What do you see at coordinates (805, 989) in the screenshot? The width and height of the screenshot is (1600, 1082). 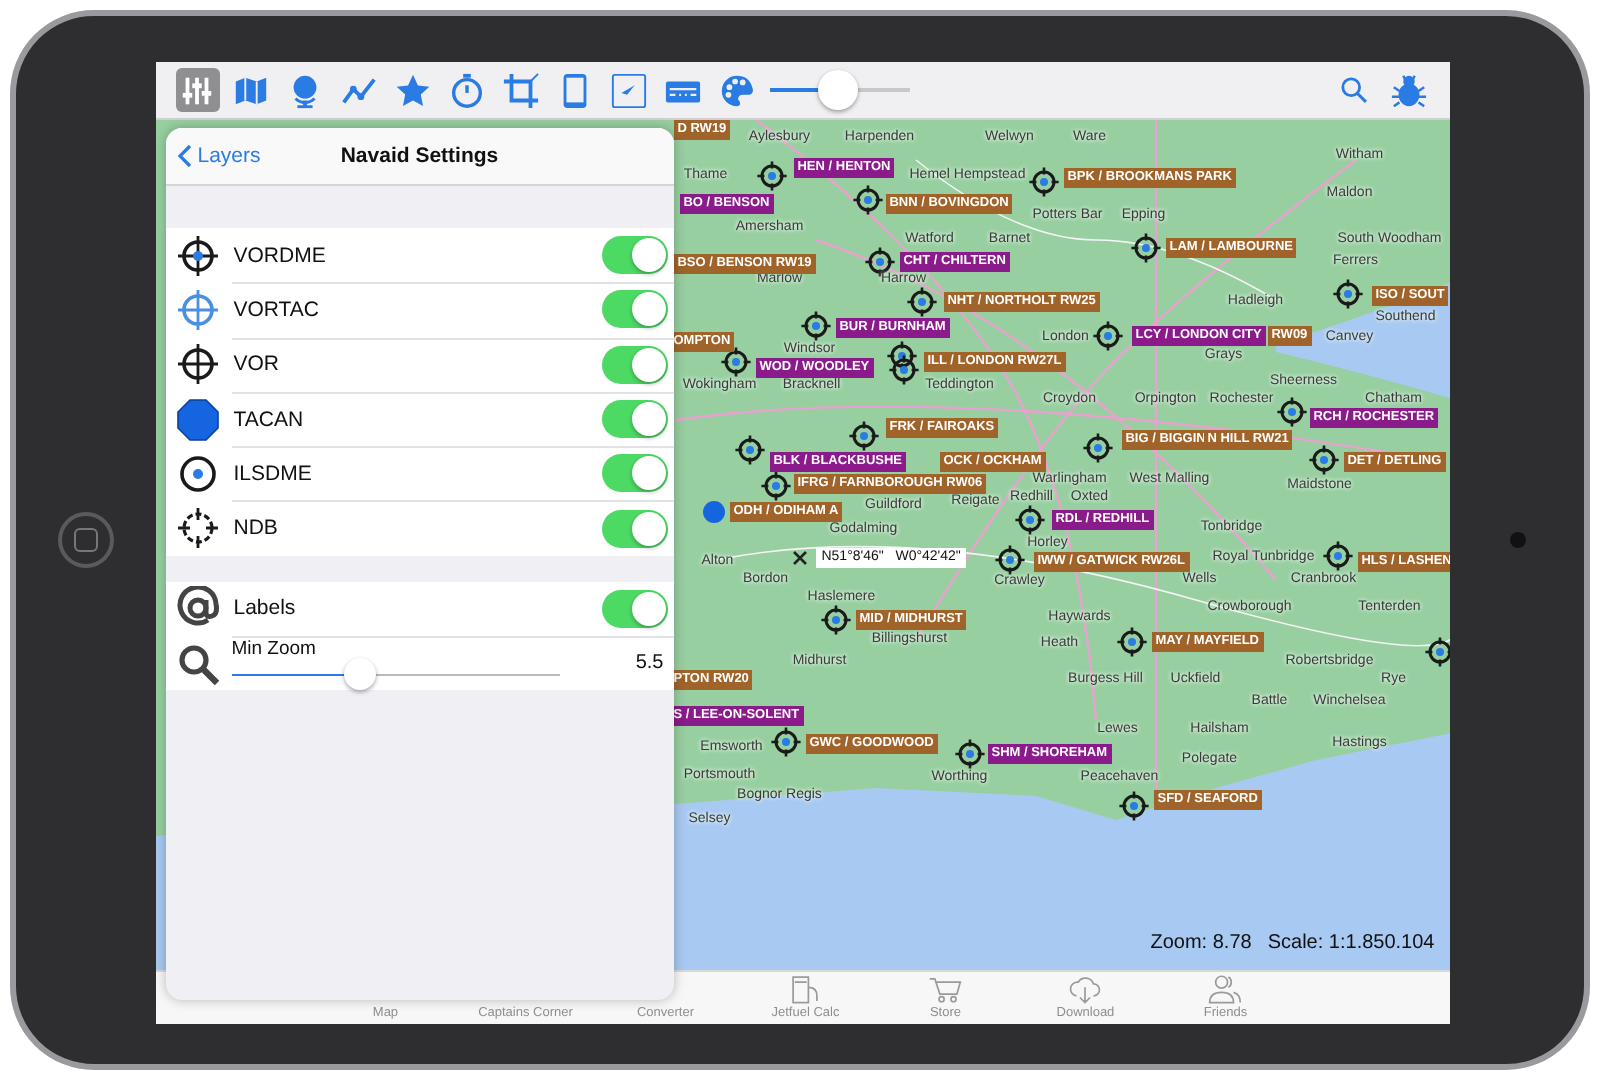 I see `fuel-pump-icon` at bounding box center [805, 989].